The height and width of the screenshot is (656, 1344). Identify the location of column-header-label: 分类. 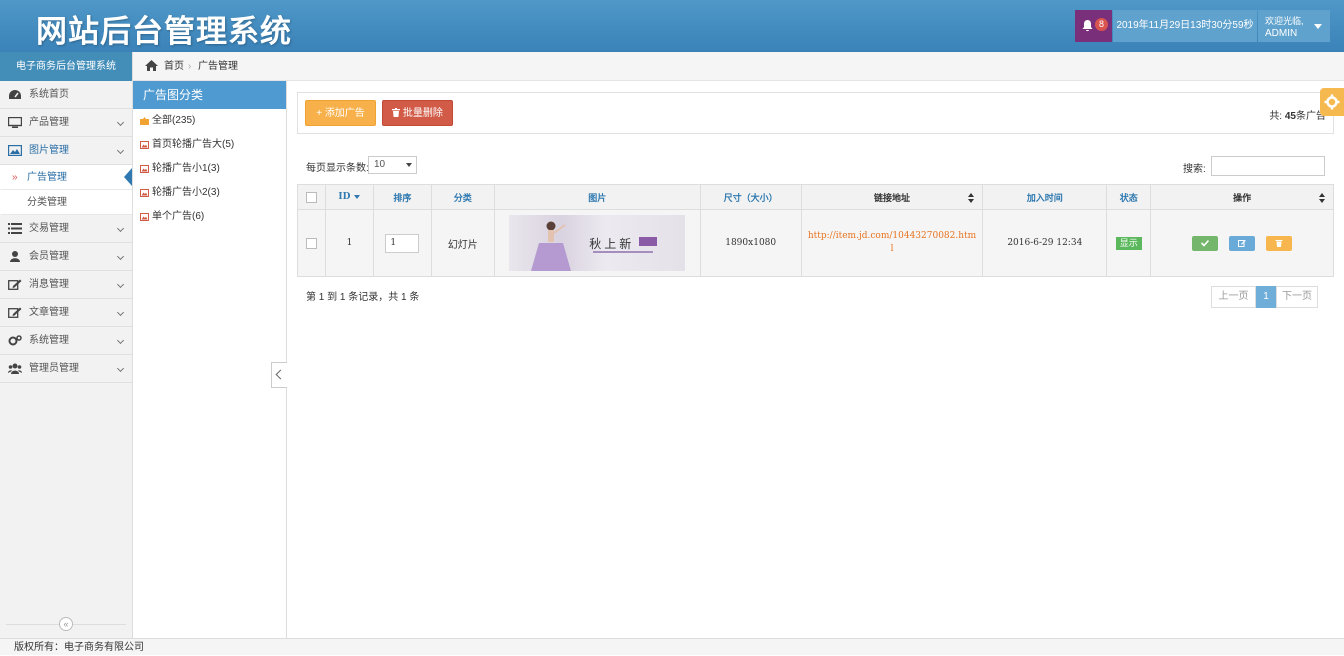
(462, 198).